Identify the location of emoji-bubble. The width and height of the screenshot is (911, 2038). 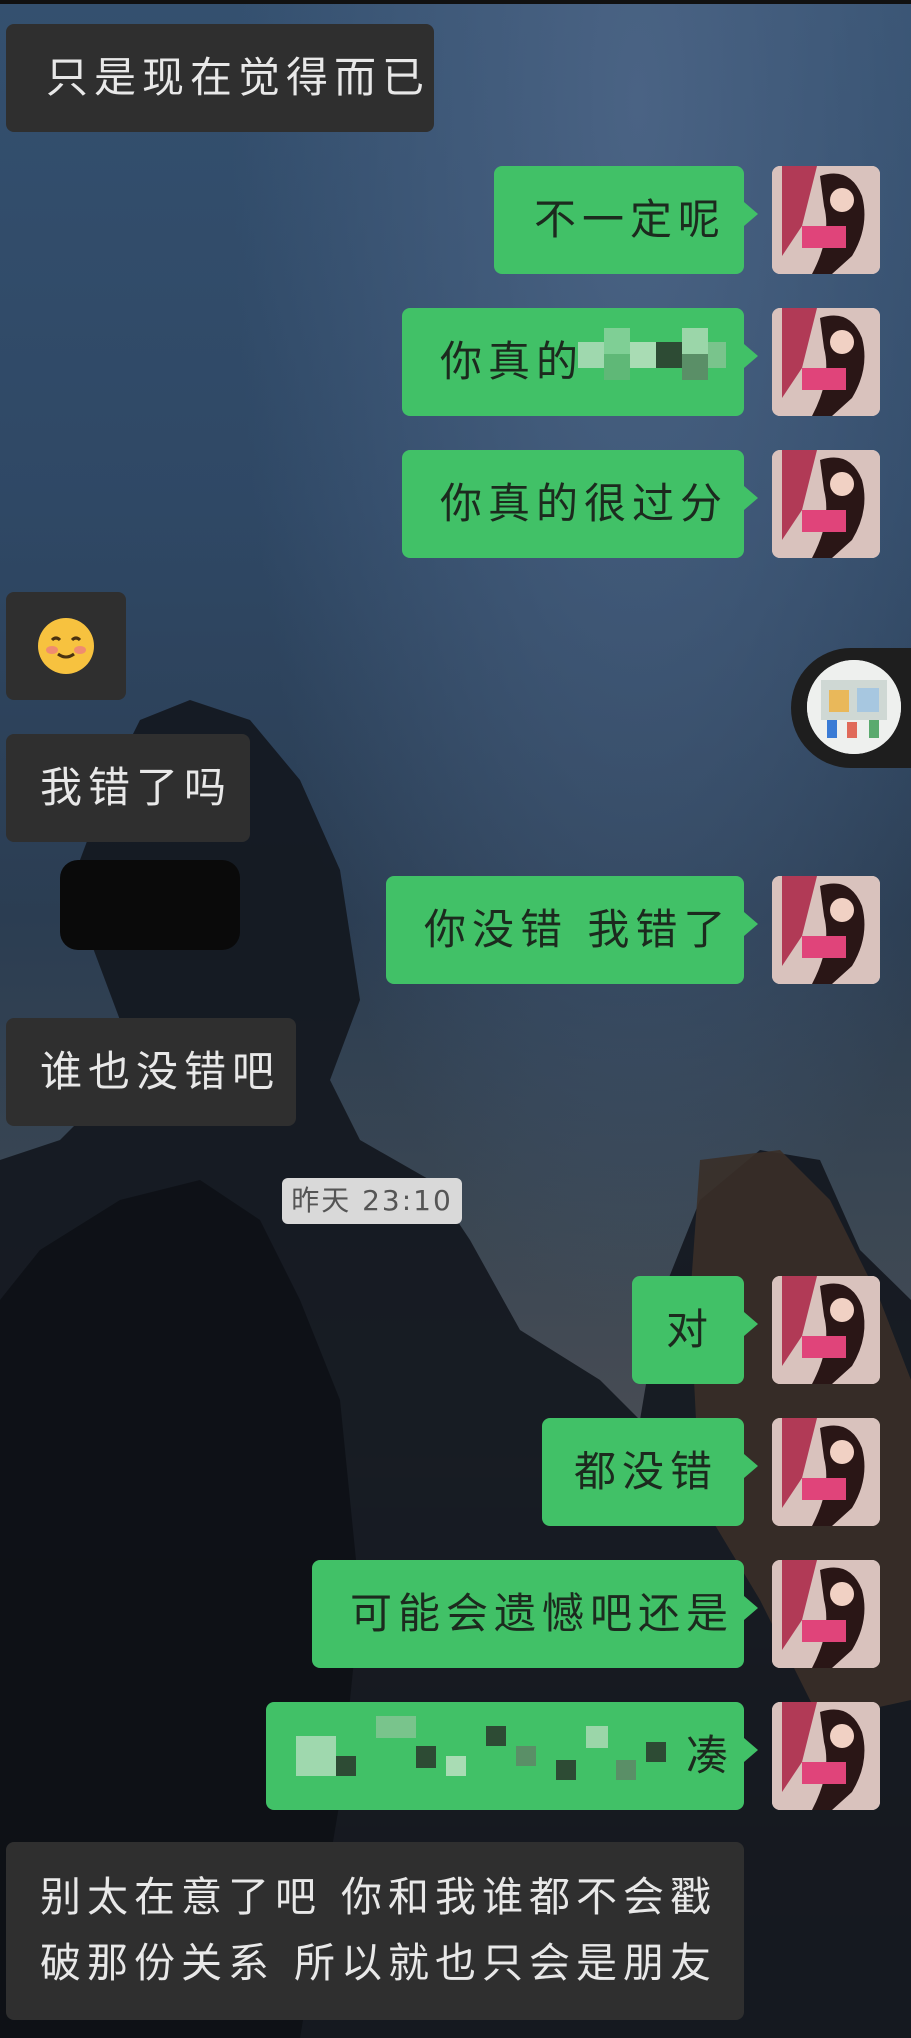
(66, 646).